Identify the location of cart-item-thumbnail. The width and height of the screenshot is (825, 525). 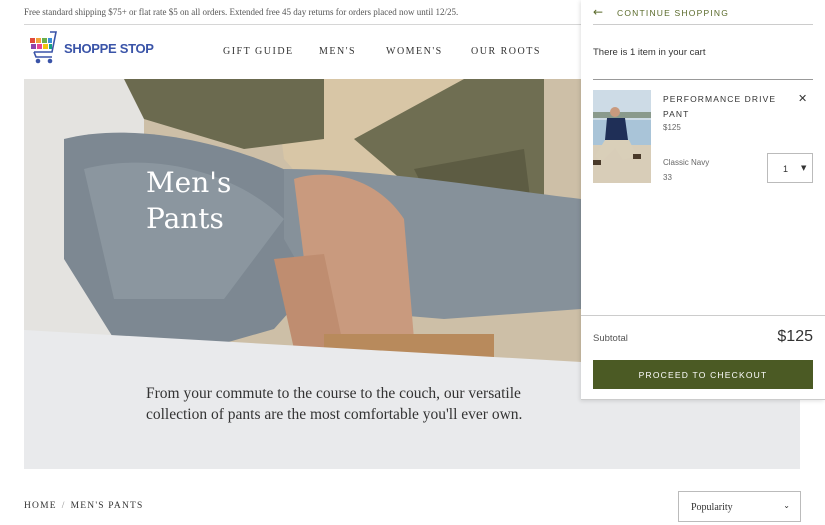
(622, 136).